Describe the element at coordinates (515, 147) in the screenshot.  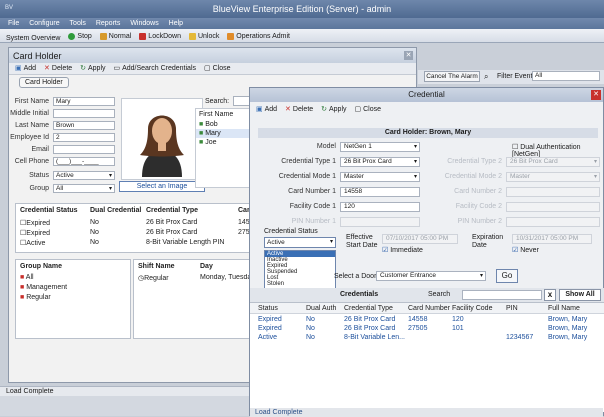
I see `checkbox-icon: ☐` at that location.